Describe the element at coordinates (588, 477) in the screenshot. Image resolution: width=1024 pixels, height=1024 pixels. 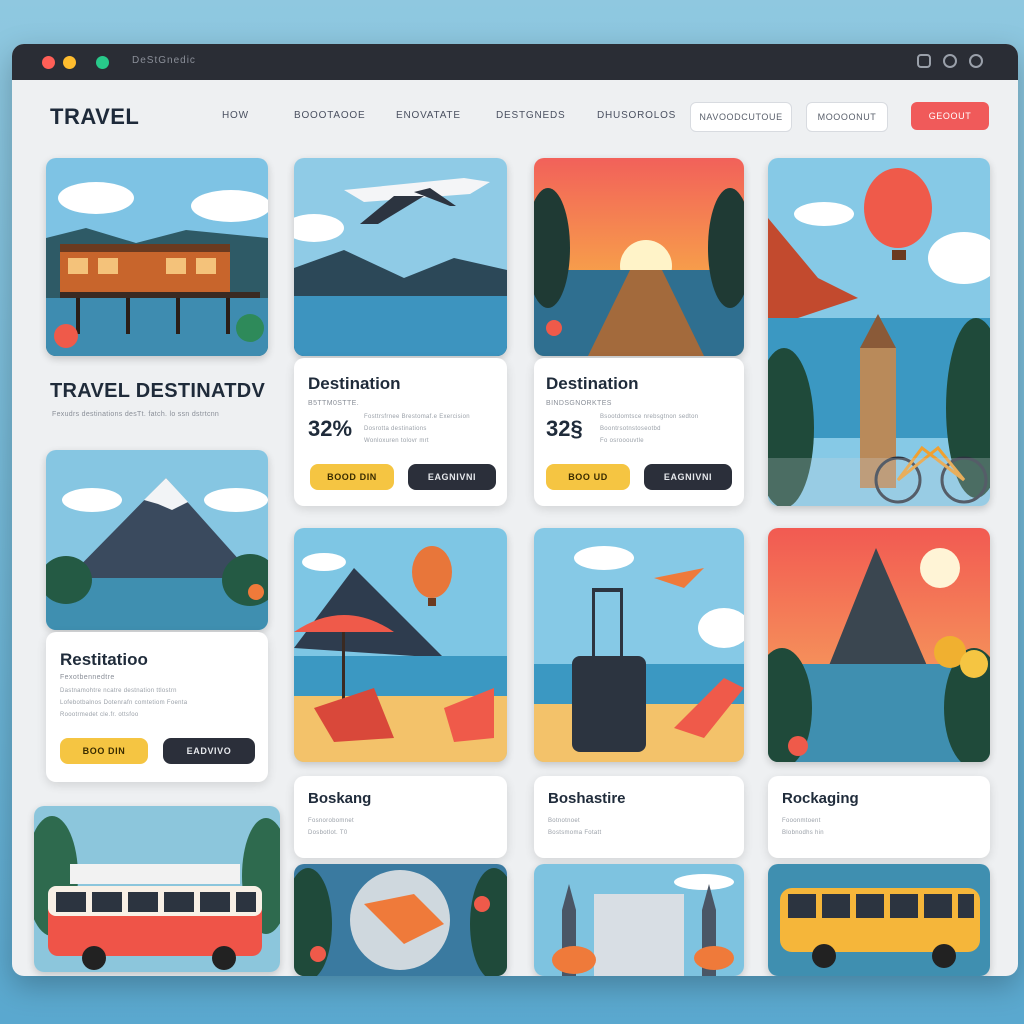
I see `book-button: BOO UD` at that location.